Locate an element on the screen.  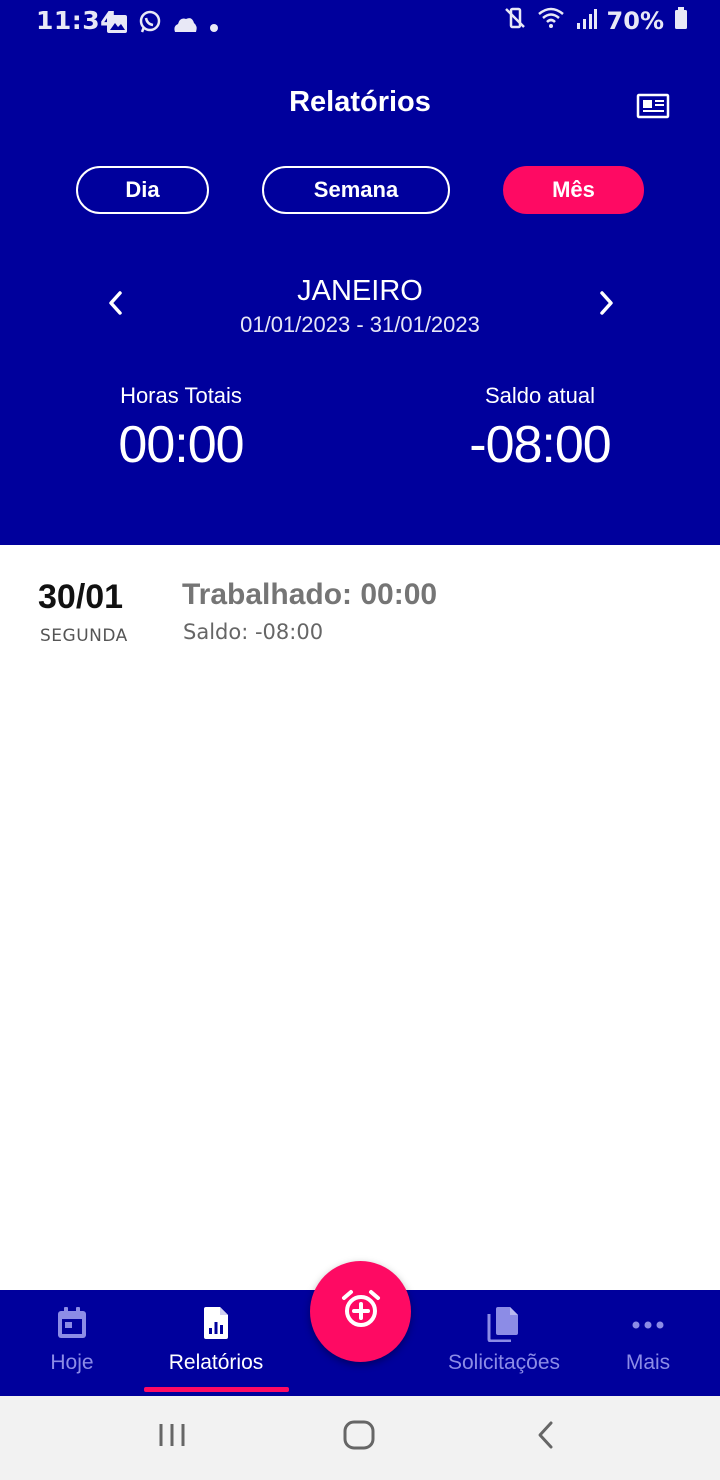
home-icon is located at coordinates (359, 1437).